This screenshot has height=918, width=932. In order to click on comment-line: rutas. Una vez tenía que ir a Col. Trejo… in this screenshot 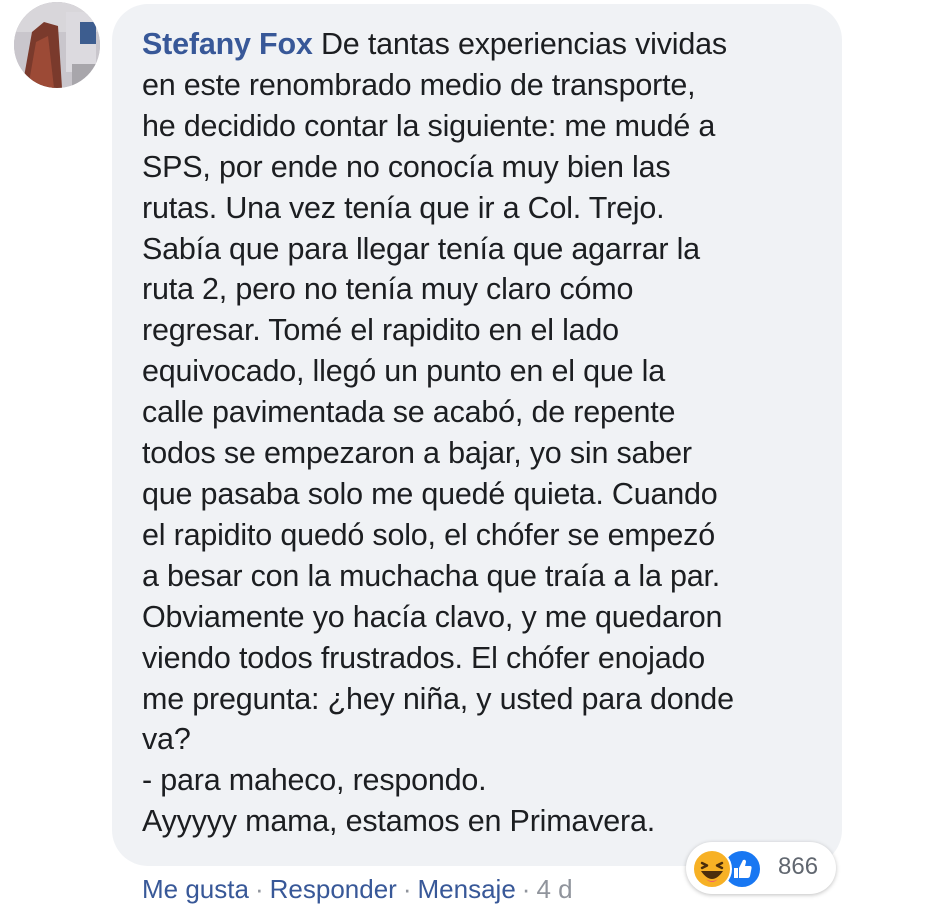, I will do `click(403, 207)`.